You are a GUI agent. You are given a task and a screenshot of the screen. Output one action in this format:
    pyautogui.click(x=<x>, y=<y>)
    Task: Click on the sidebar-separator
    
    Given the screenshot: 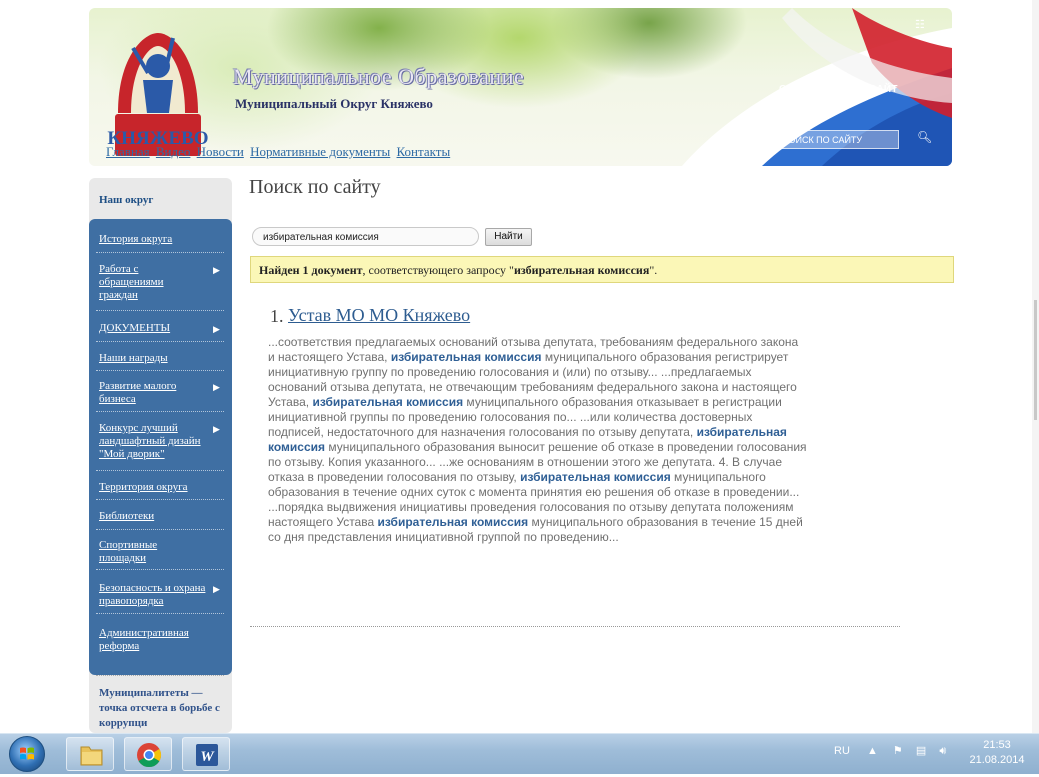 What is the action you would take?
    pyautogui.click(x=160, y=675)
    